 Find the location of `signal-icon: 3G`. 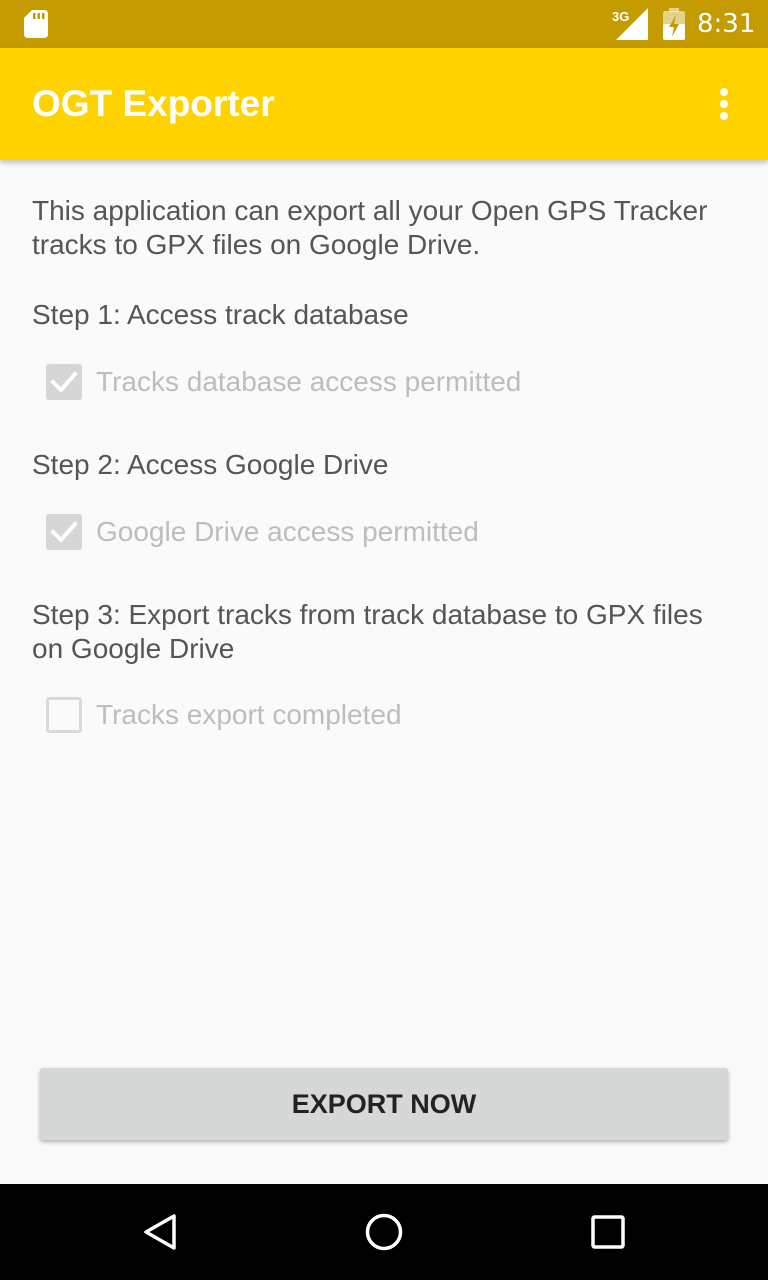

signal-icon: 3G is located at coordinates (630, 24).